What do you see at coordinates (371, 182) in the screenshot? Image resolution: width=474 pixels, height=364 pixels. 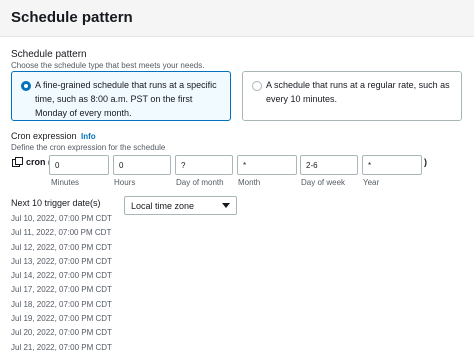 I see `year-label: Year` at bounding box center [371, 182].